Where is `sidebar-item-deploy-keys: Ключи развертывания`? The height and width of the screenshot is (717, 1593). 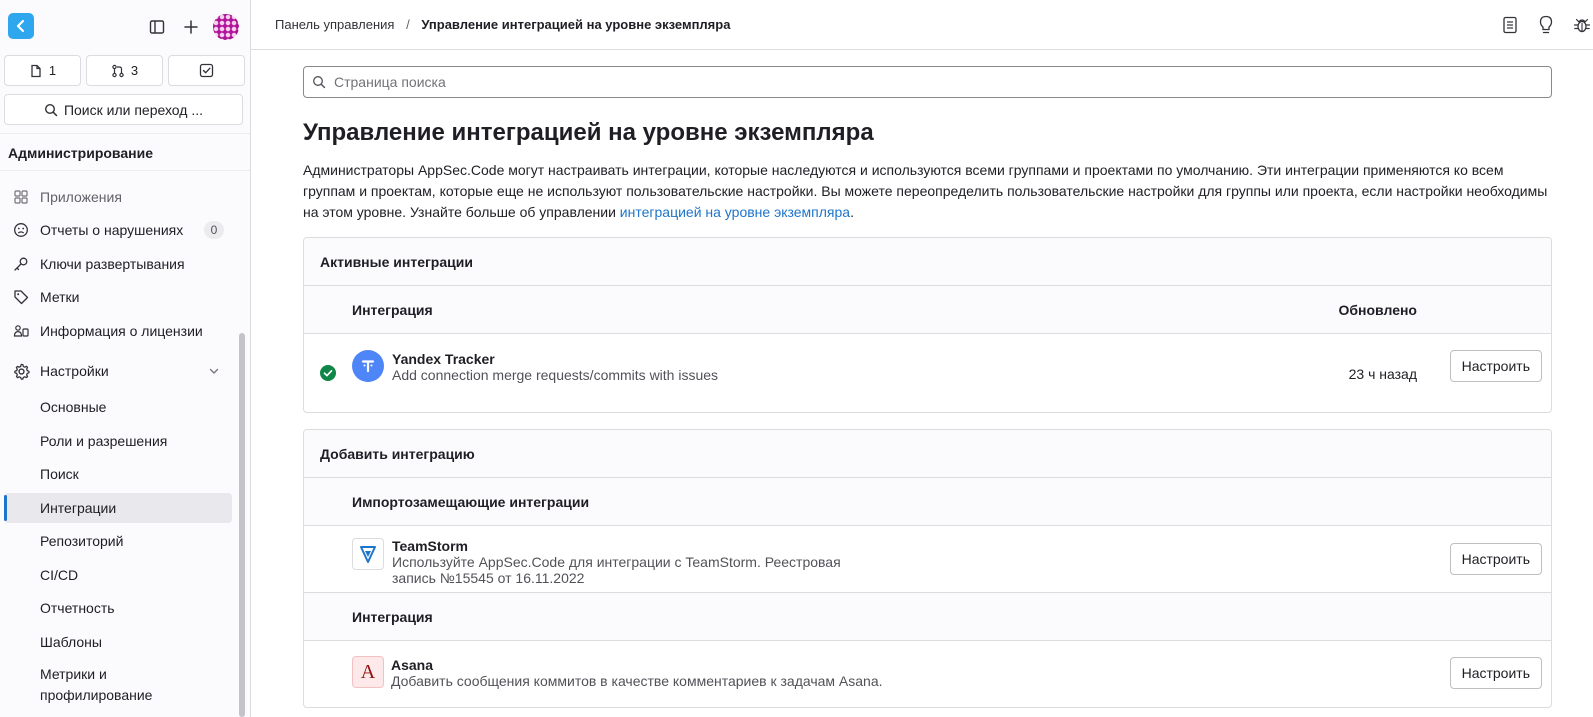 sidebar-item-deploy-keys: Ключи развертывания is located at coordinates (118, 264).